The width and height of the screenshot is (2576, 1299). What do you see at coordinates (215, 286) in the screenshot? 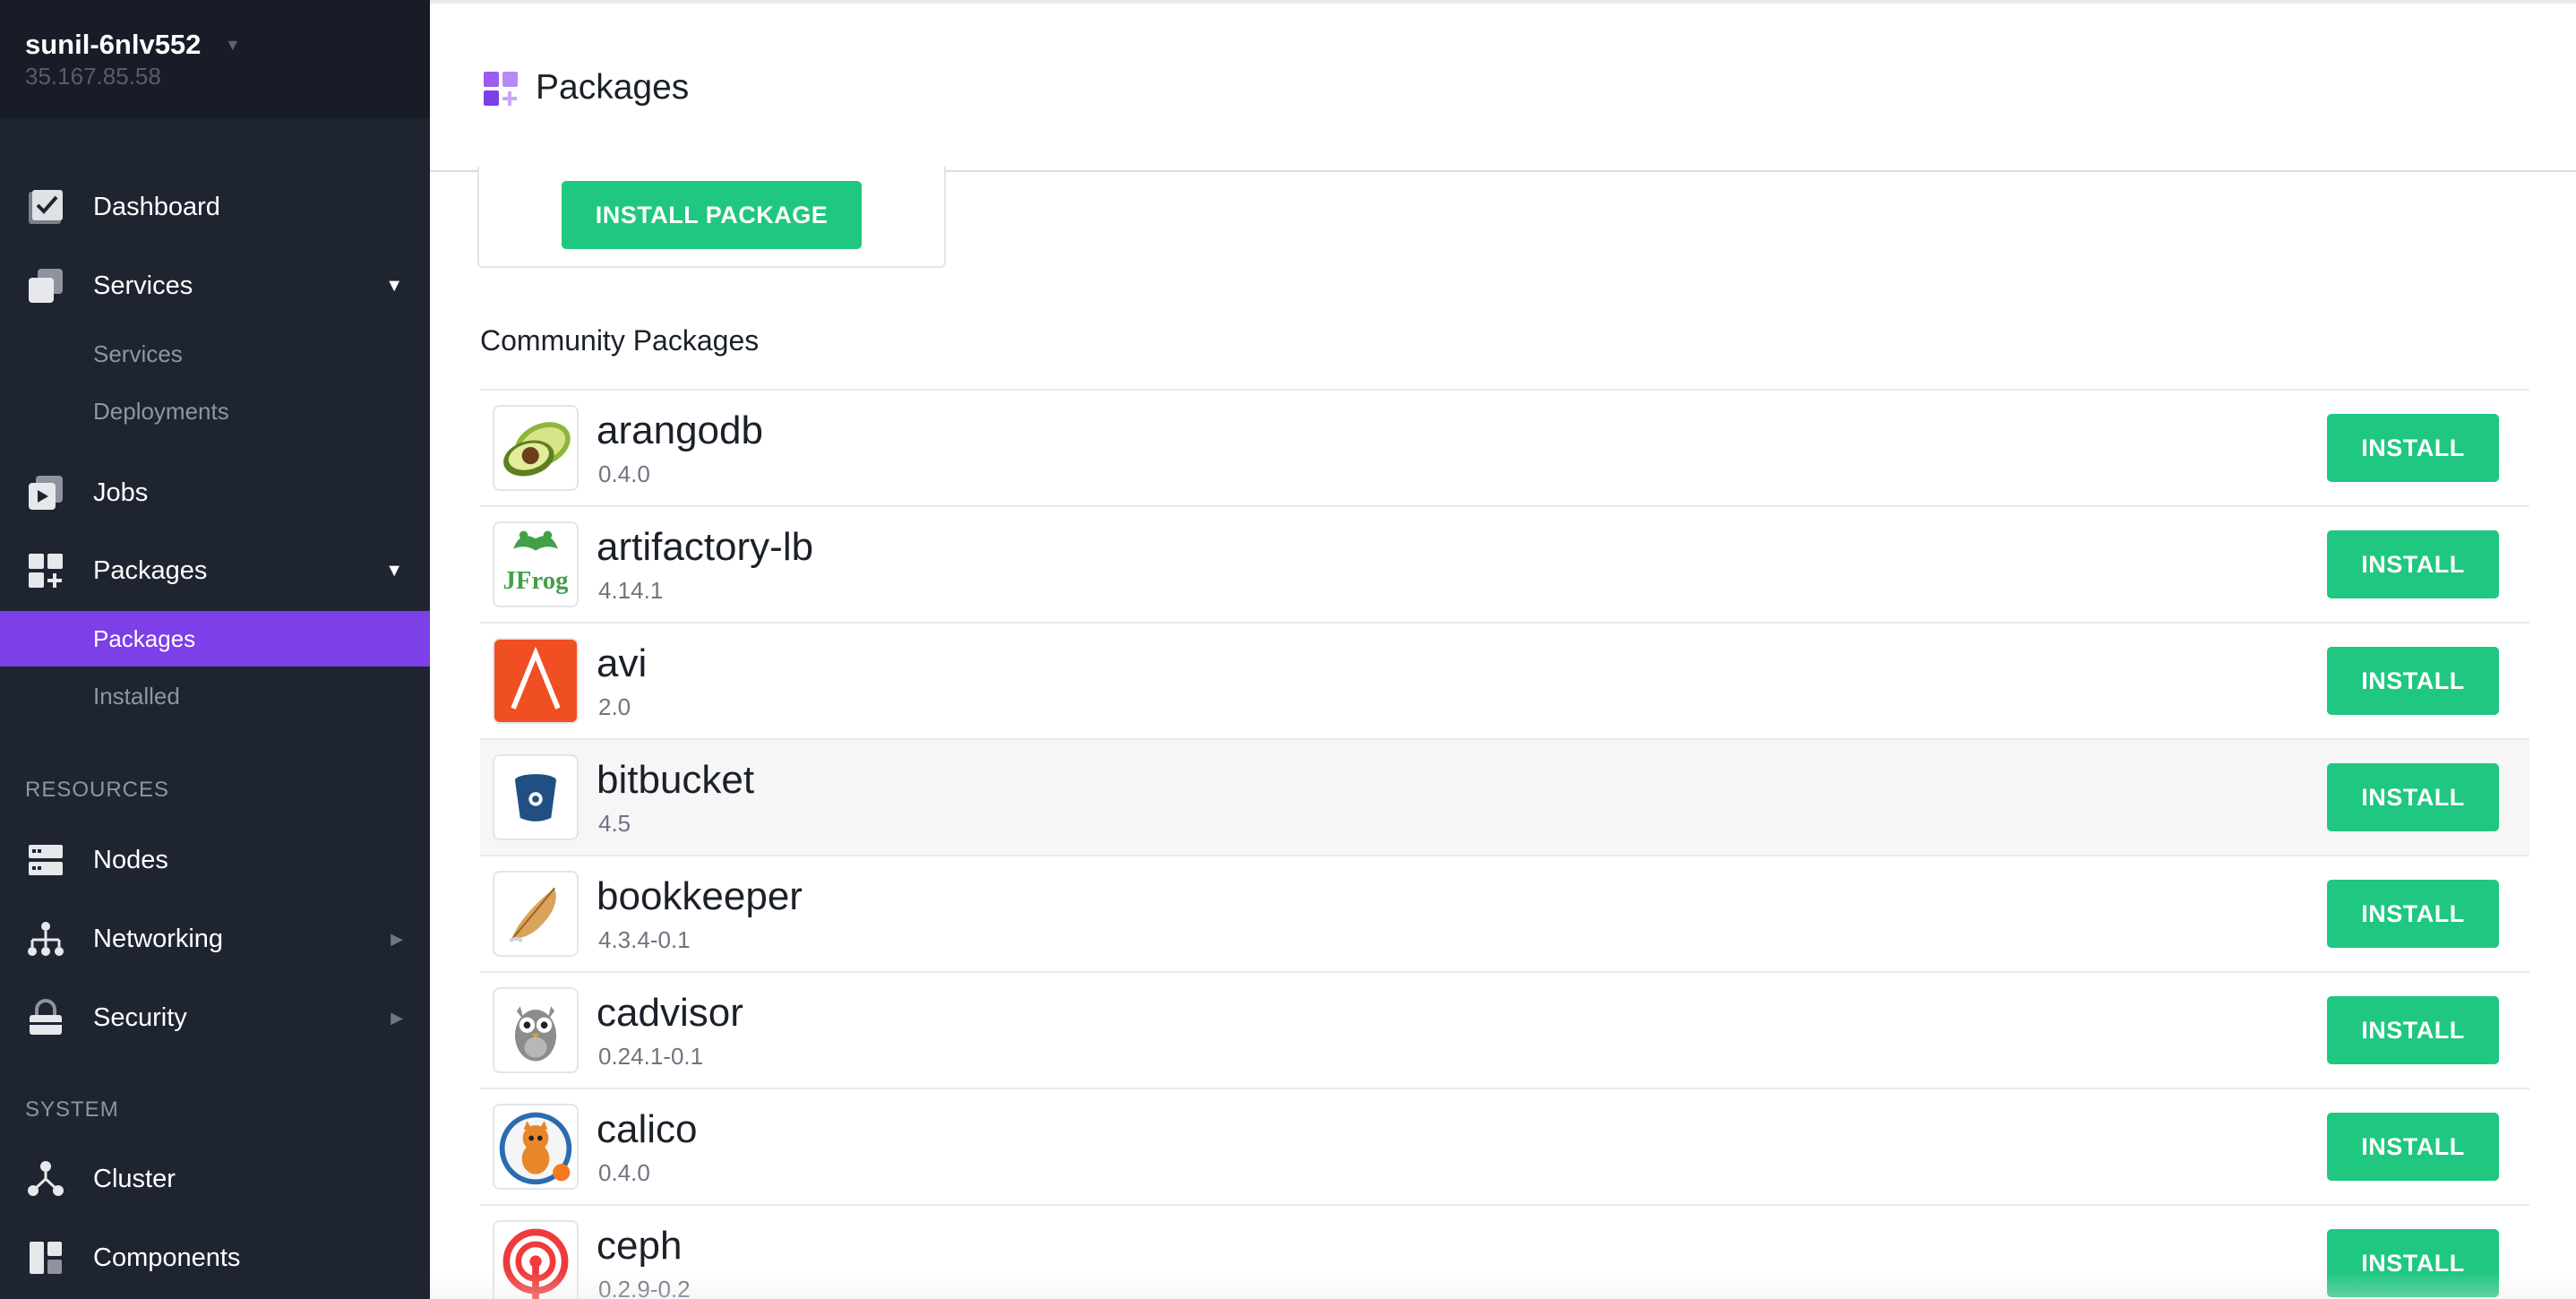
I see `sidebar-item-services: Services ▼` at bounding box center [215, 286].